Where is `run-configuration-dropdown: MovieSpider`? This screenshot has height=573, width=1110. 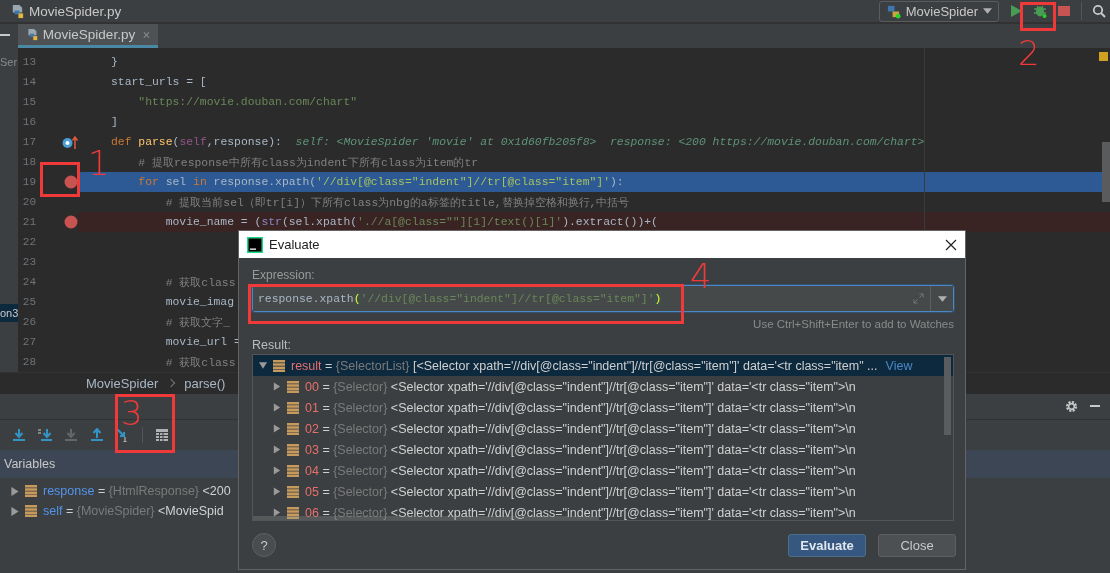
run-configuration-dropdown: MovieSpider is located at coordinates (938, 11).